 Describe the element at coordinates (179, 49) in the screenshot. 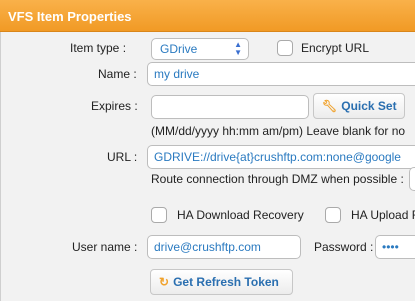

I see `item-type-value: GDrive` at that location.